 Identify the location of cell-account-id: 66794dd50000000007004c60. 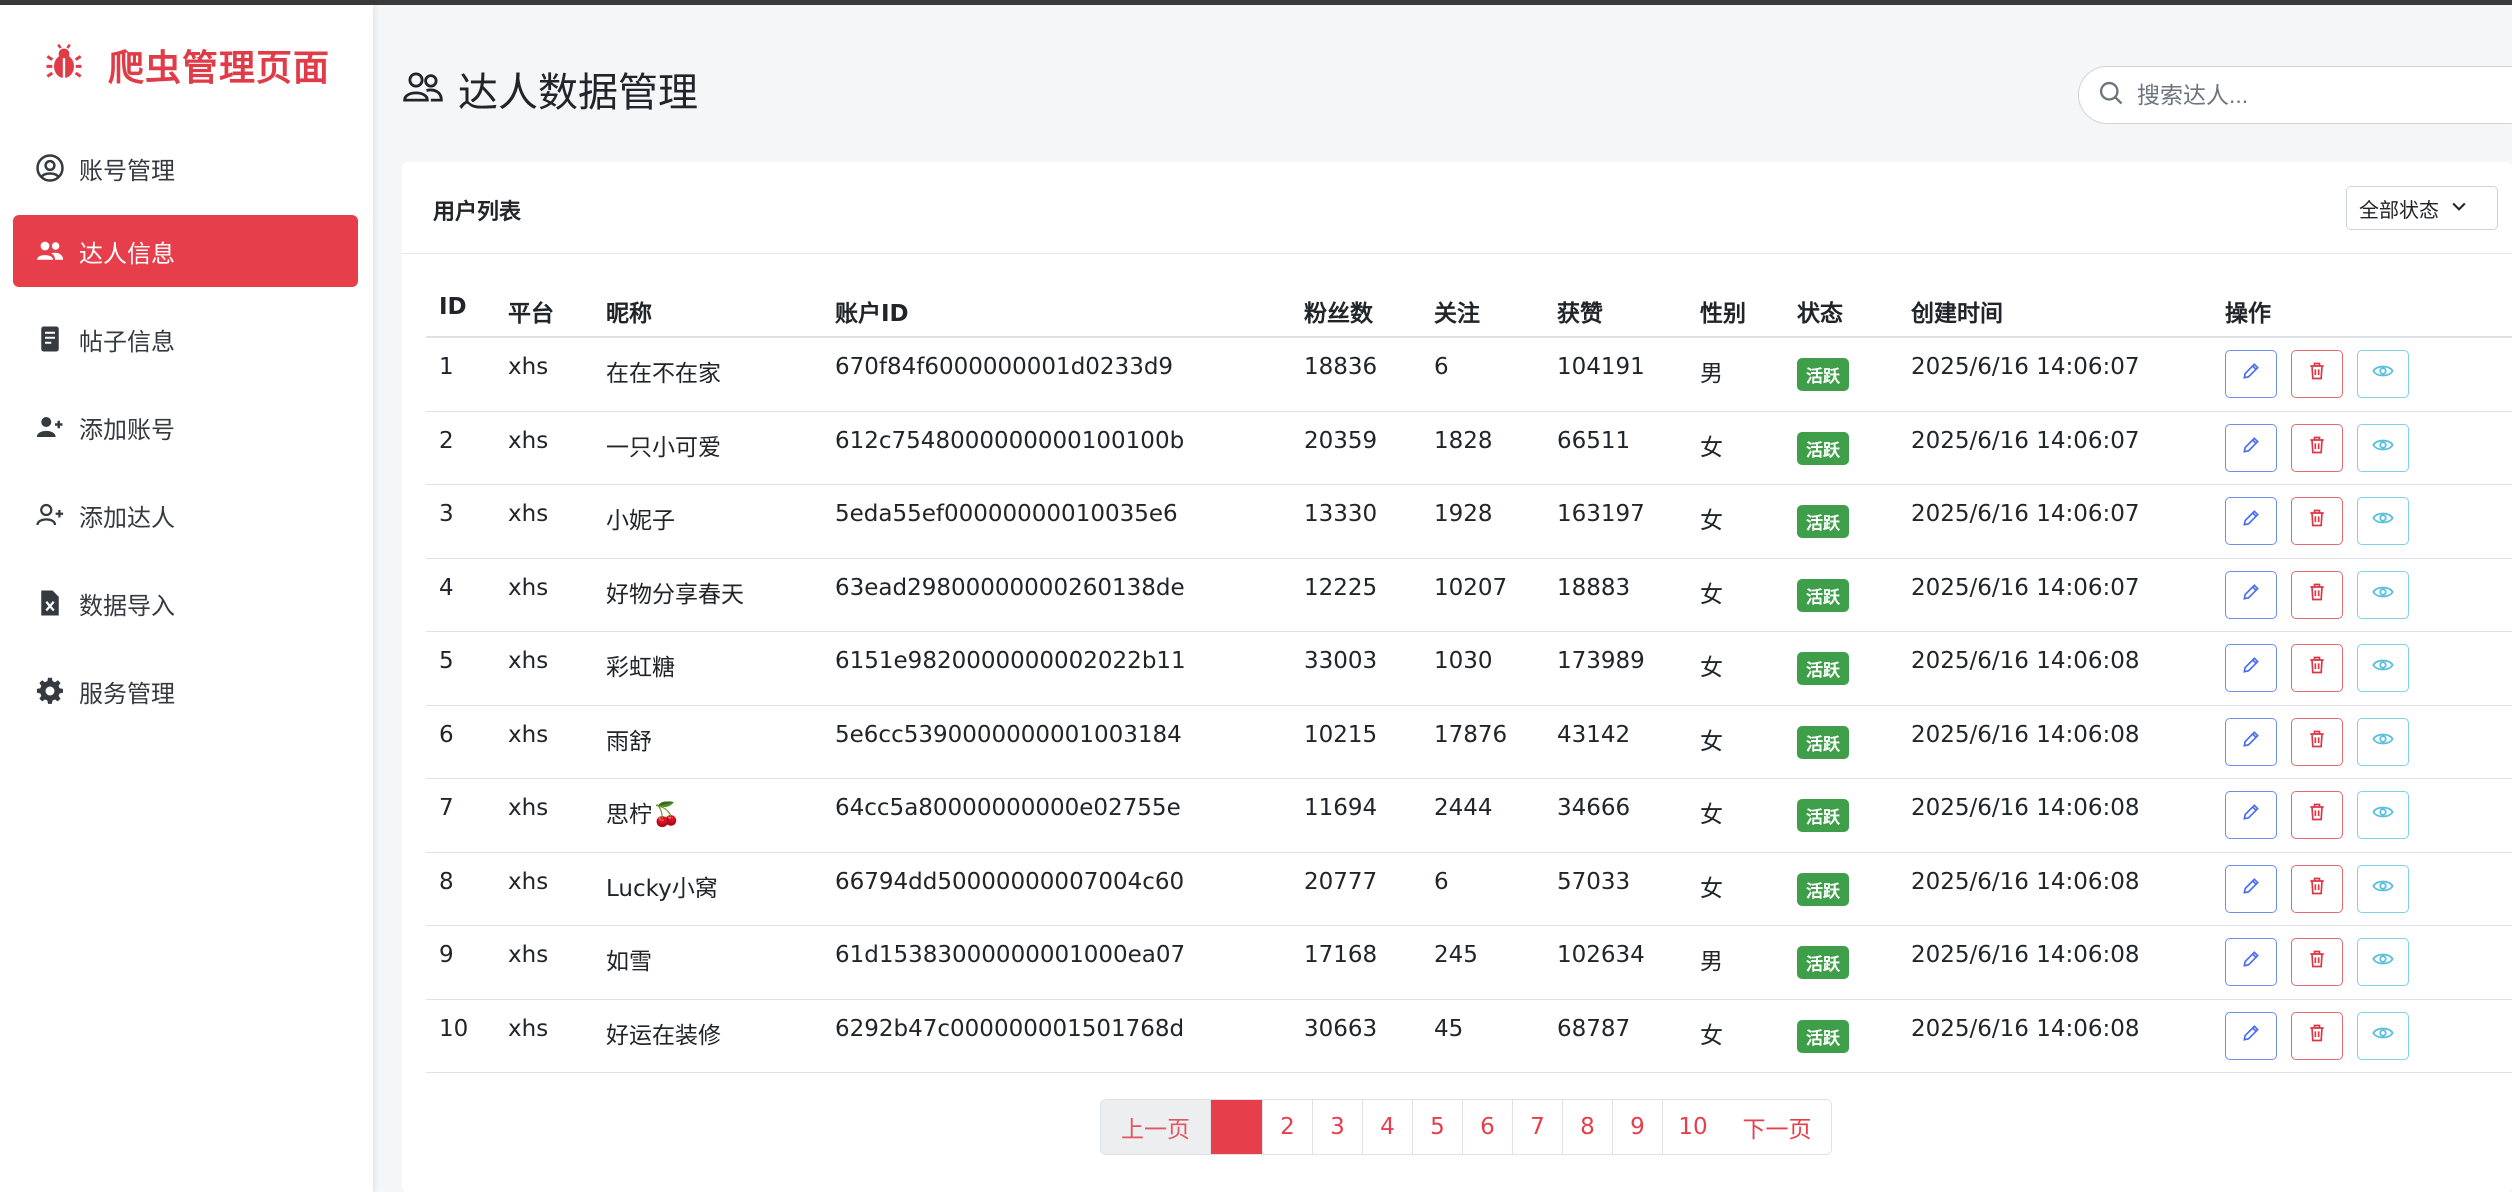
(1010, 881).